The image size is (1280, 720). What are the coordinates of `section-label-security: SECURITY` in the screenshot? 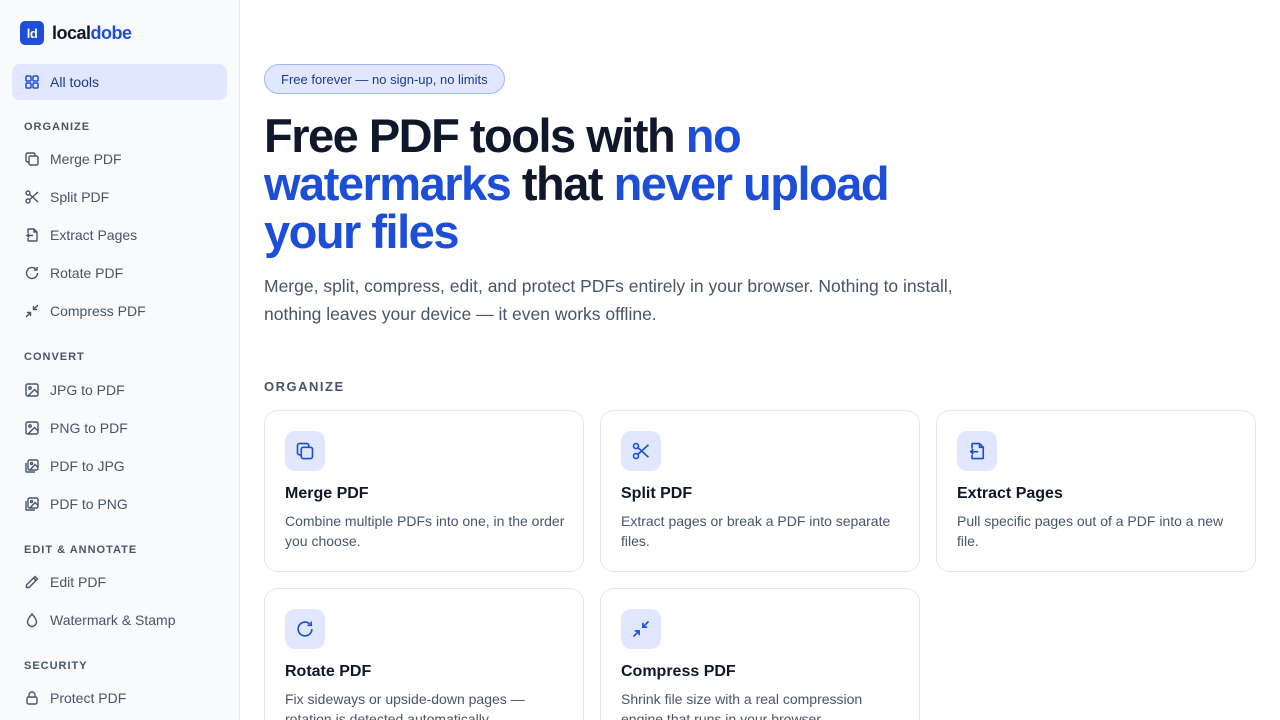 It's located at (56, 666).